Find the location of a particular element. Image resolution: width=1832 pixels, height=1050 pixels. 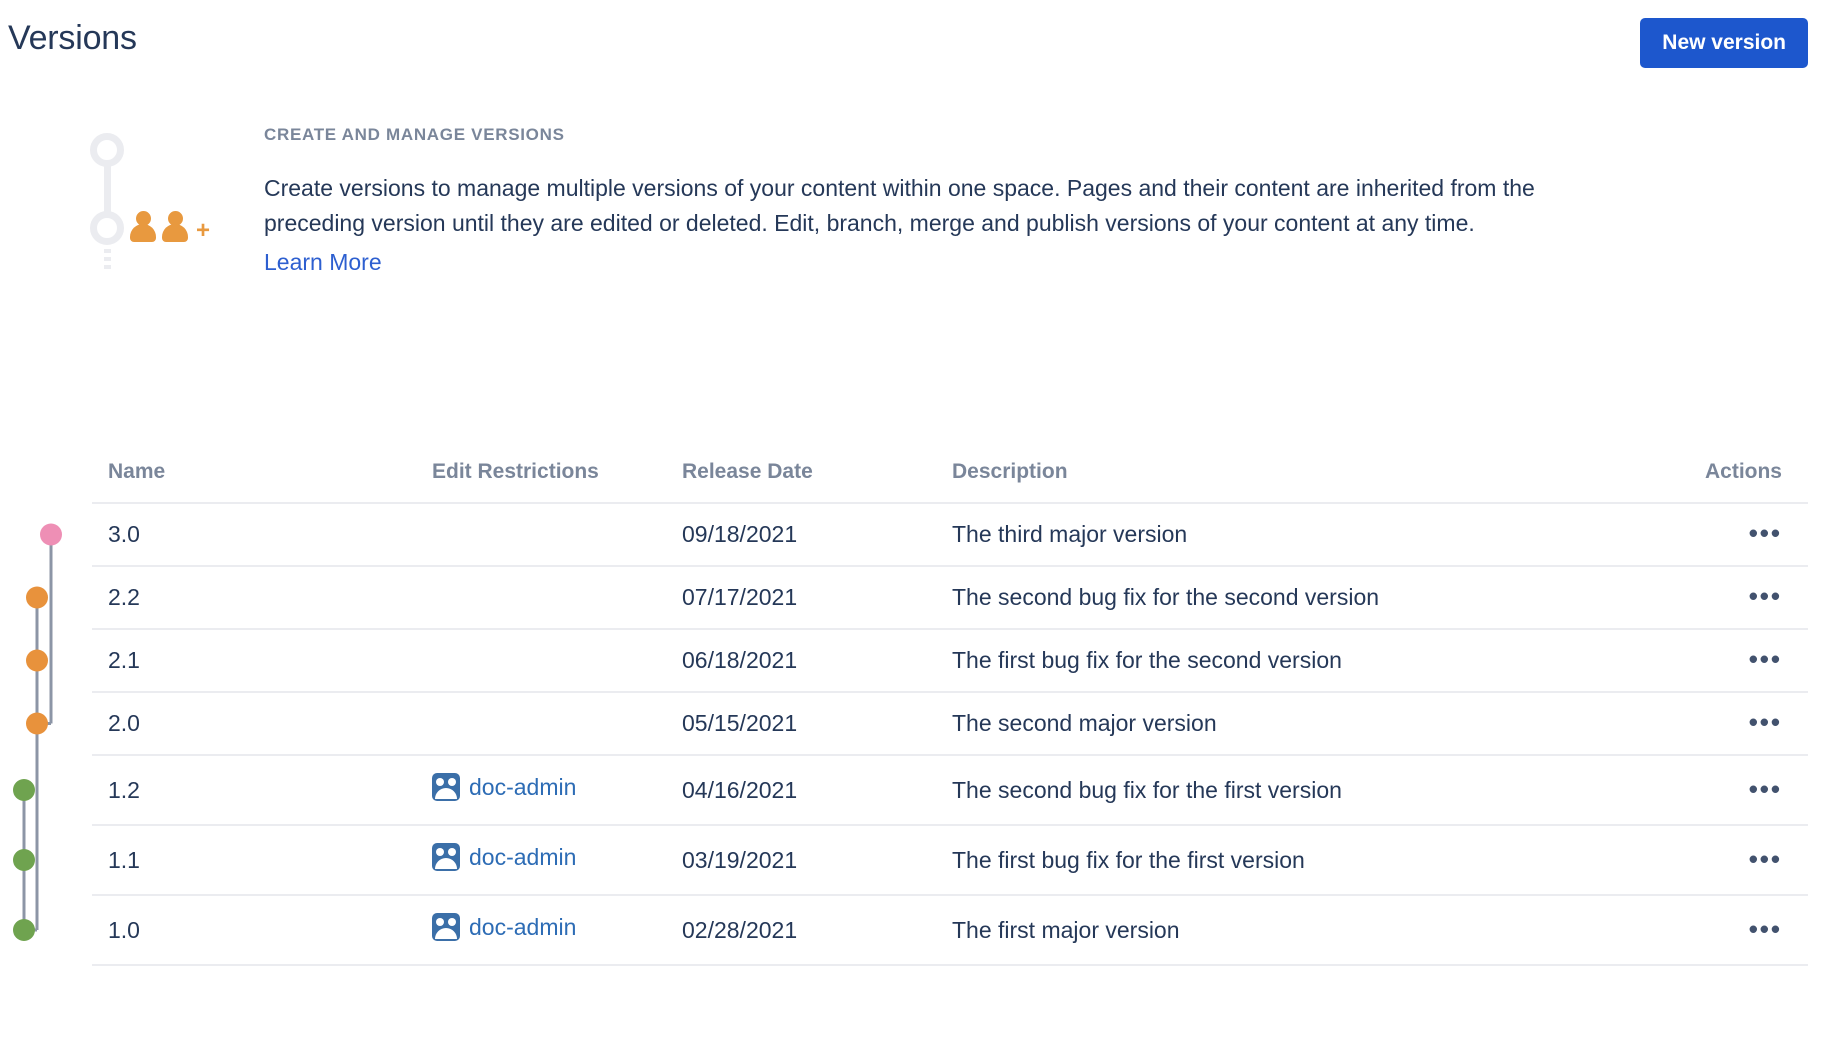

table-row: 3.0 09/18/2021 The third major version ••• is located at coordinates (950, 535).